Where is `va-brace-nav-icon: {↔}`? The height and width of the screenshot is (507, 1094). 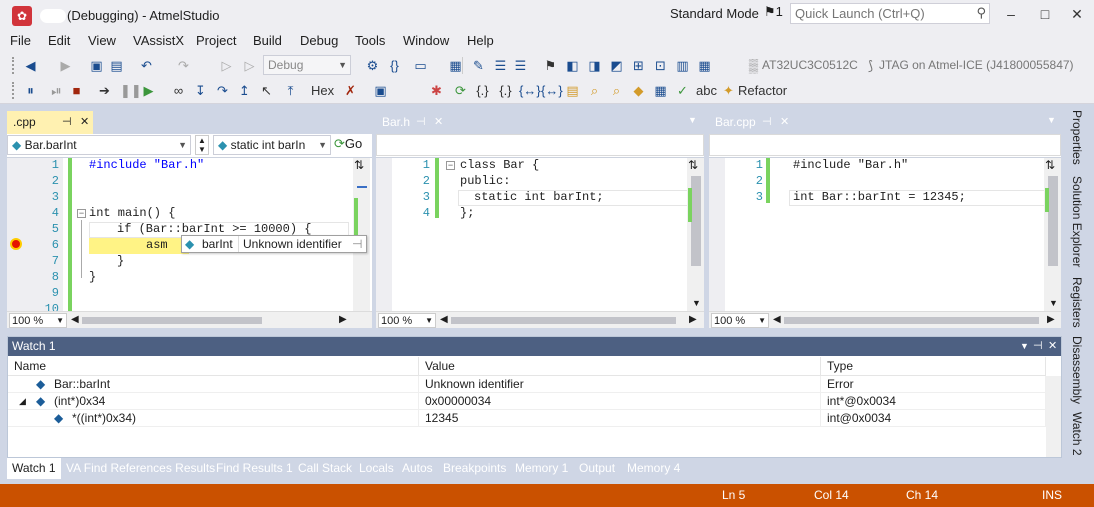 va-brace-nav-icon: {↔} is located at coordinates (530, 90).